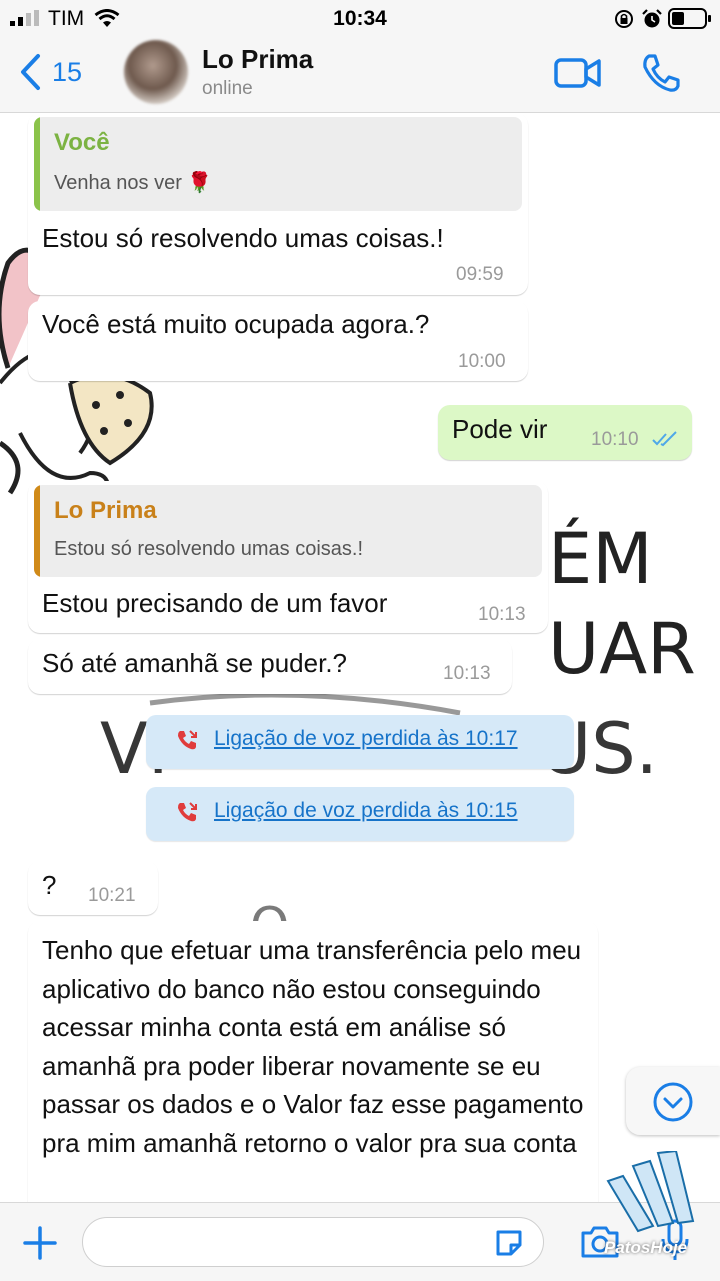 This screenshot has width=720, height=1281. I want to click on message-text: Estou precisando de um favor, so click(215, 603).